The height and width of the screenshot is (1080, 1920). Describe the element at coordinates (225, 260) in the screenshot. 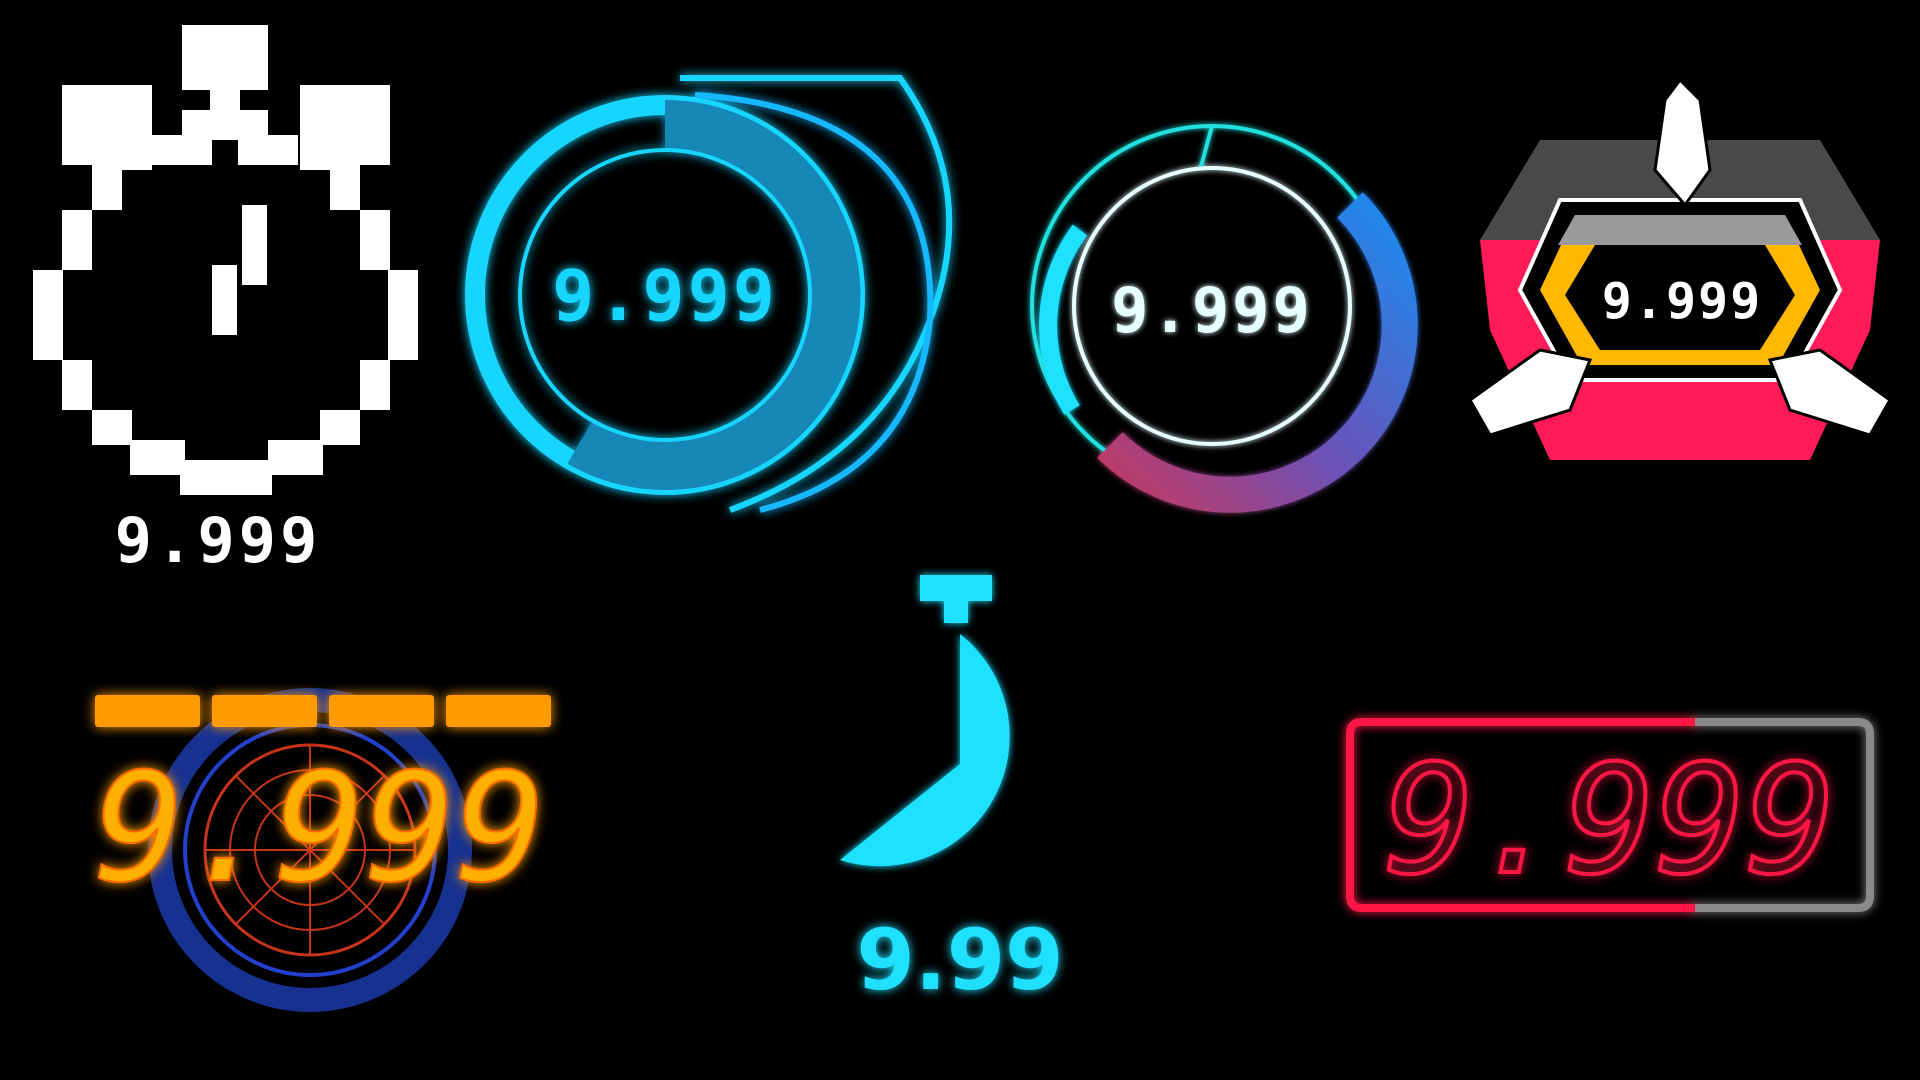

I see `pixel-stopwatch-icon` at that location.